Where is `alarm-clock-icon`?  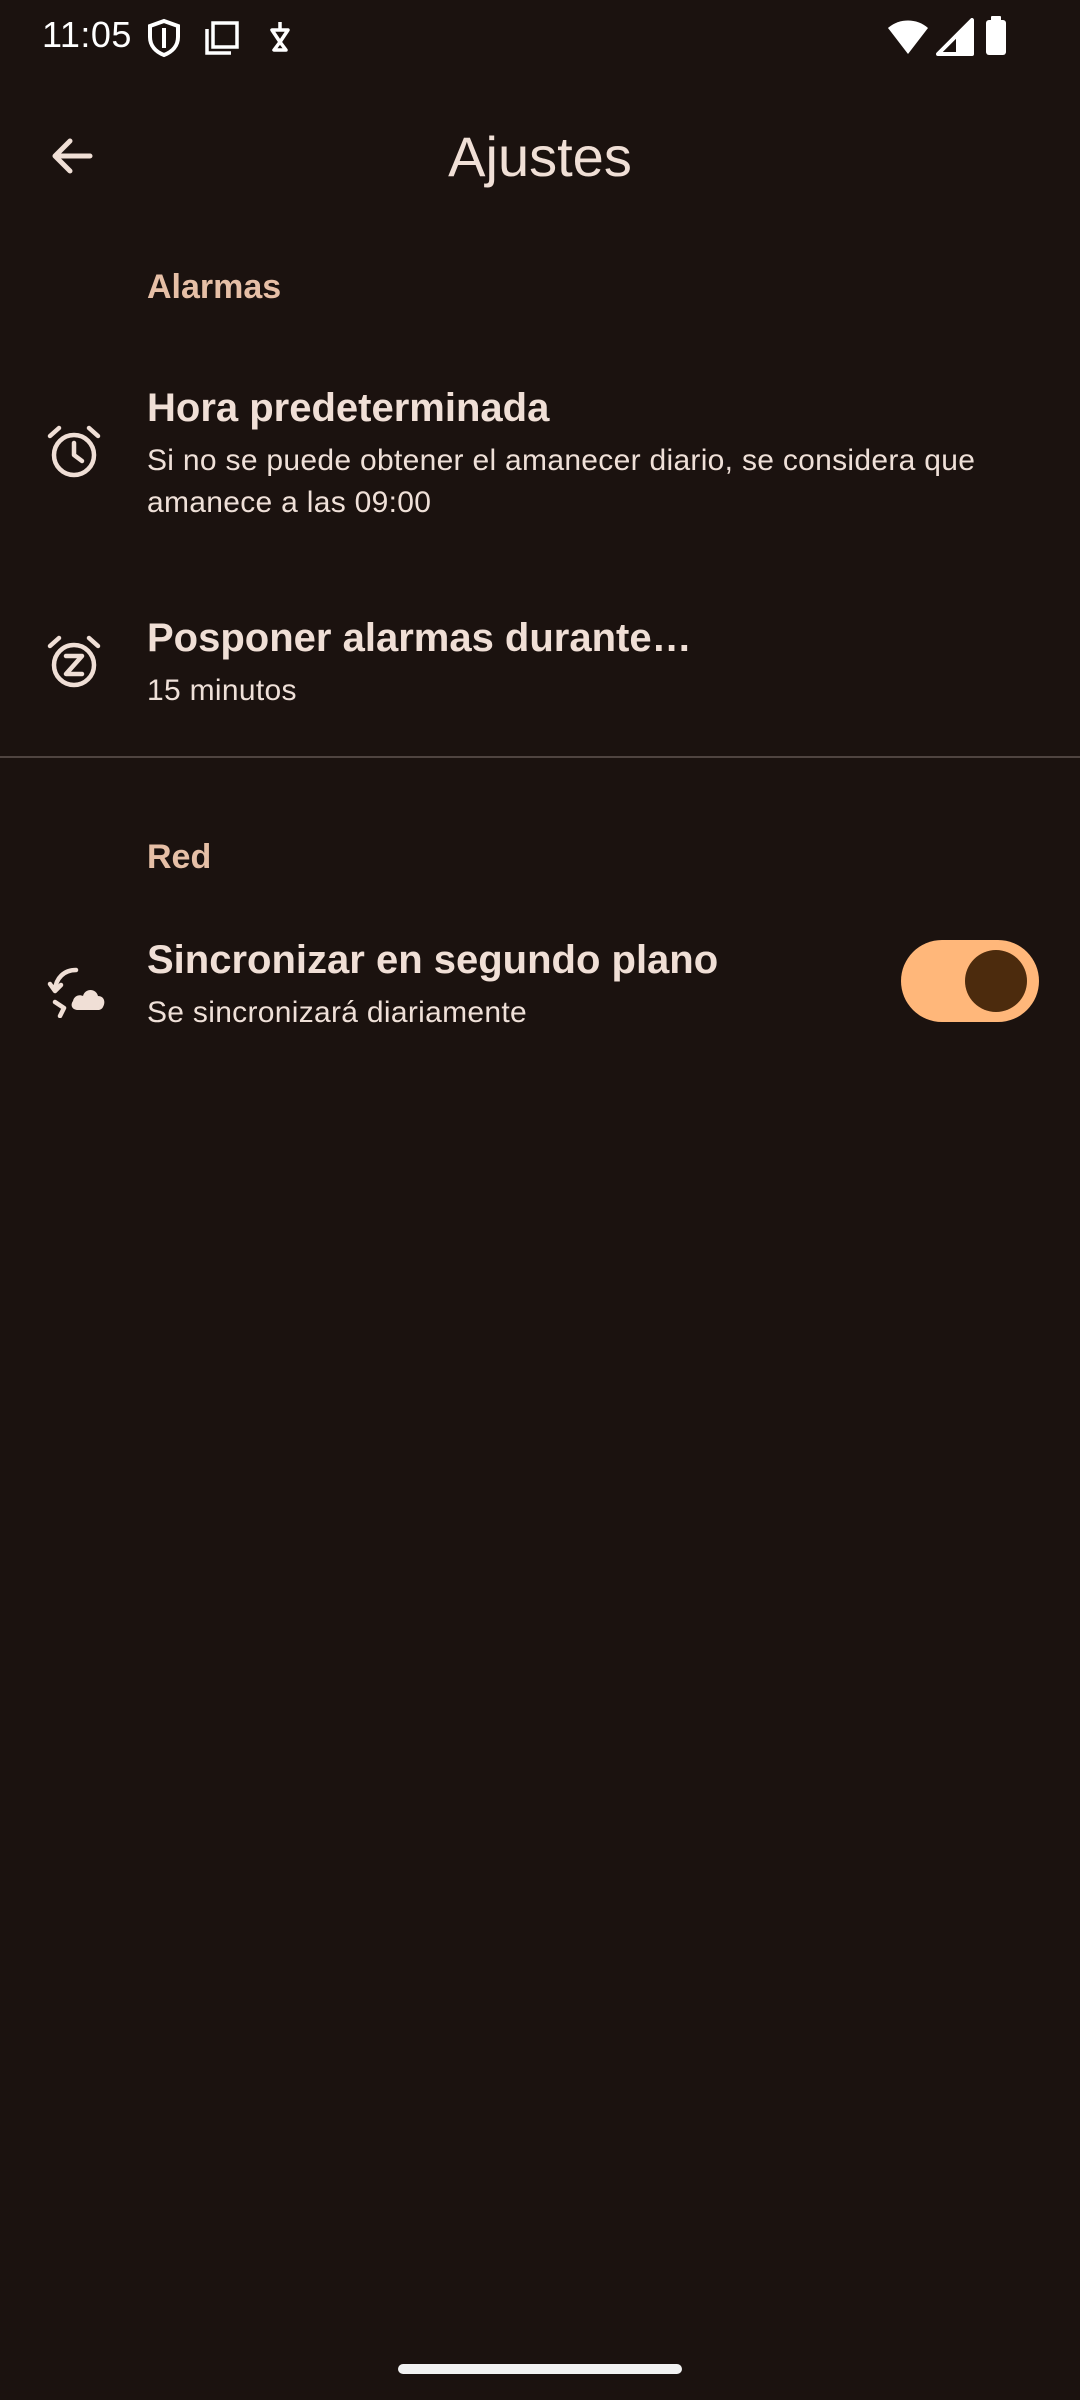 alarm-clock-icon is located at coordinates (74, 452).